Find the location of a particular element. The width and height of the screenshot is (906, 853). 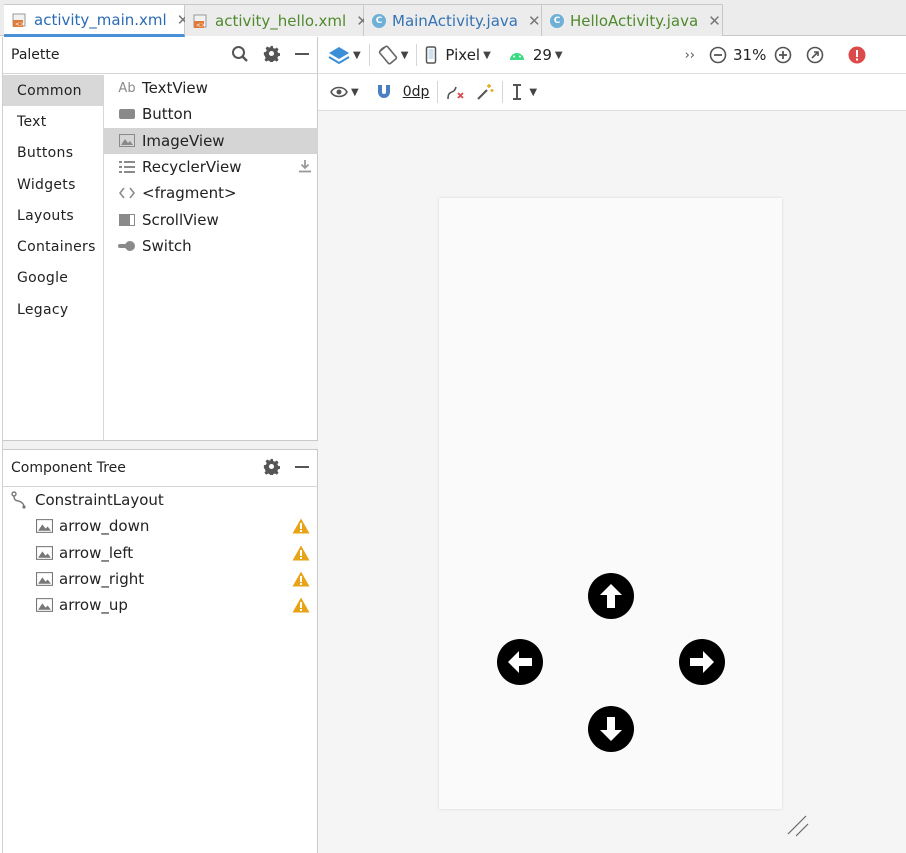

api-label: 29 is located at coordinates (542, 55).